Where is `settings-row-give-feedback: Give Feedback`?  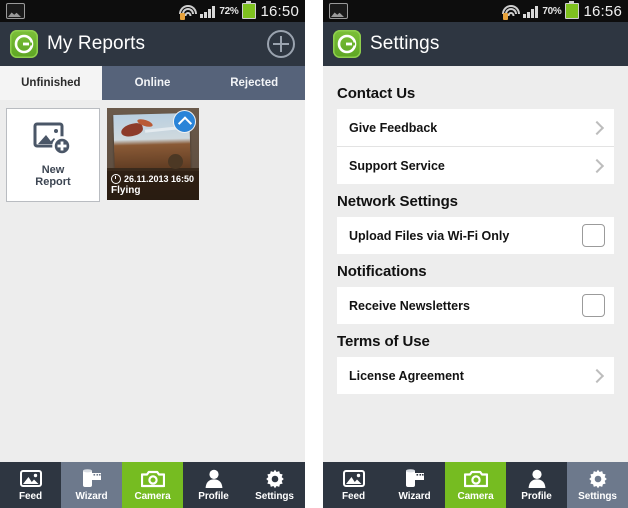 settings-row-give-feedback: Give Feedback is located at coordinates (475, 128).